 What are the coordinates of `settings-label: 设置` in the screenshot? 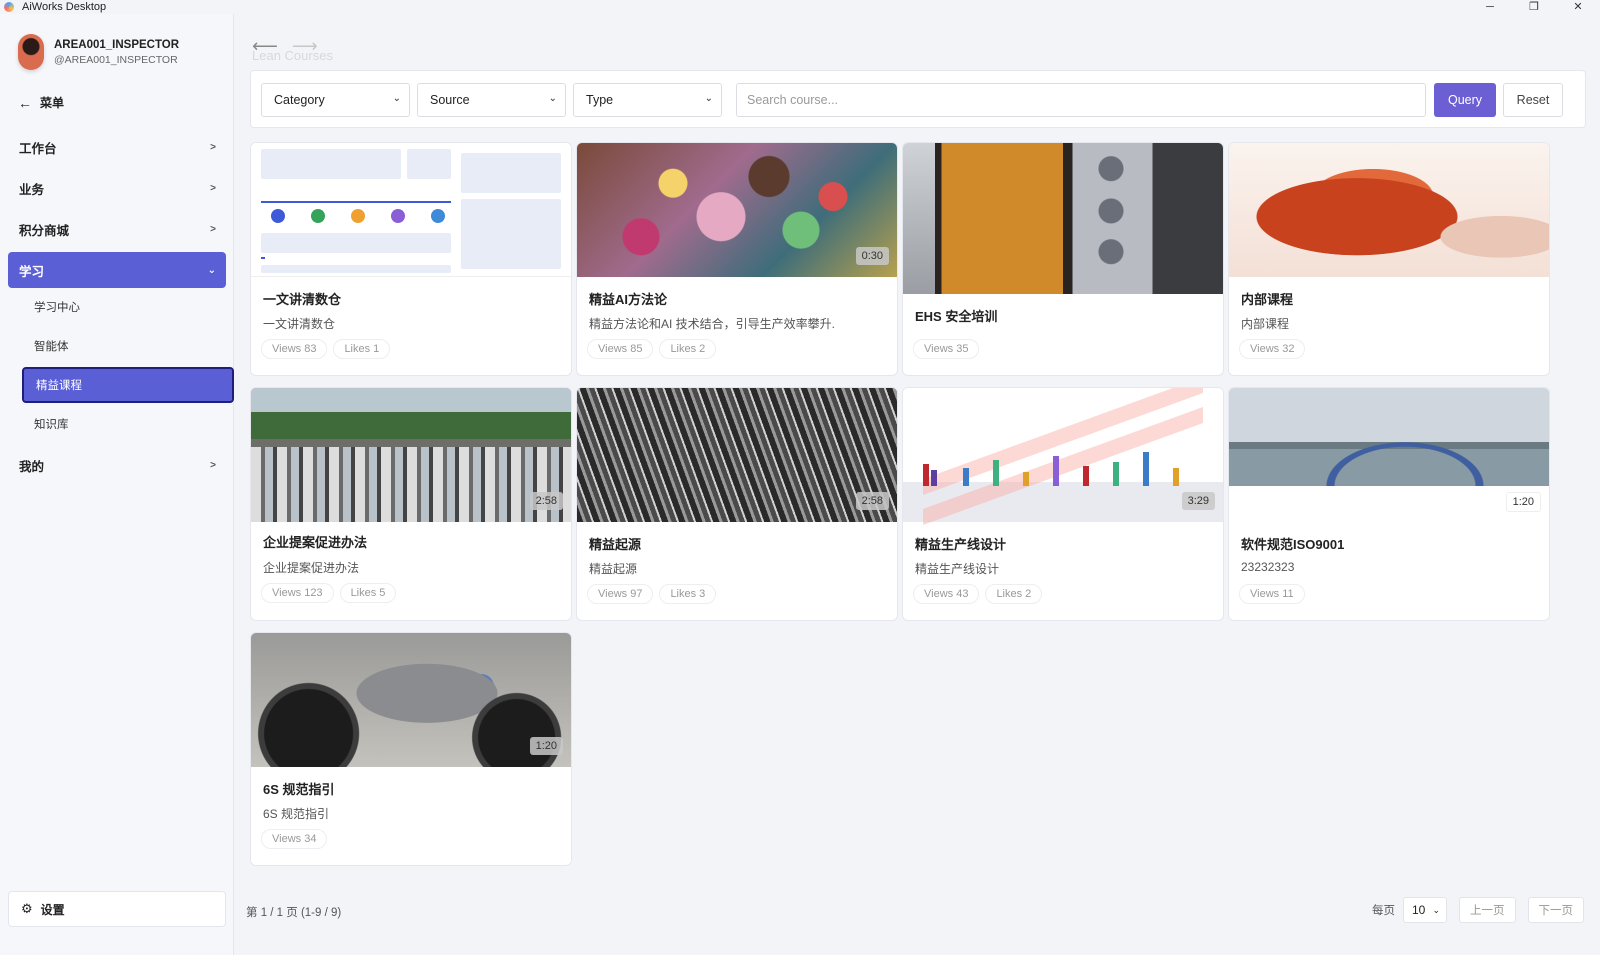 It's located at (52, 909).